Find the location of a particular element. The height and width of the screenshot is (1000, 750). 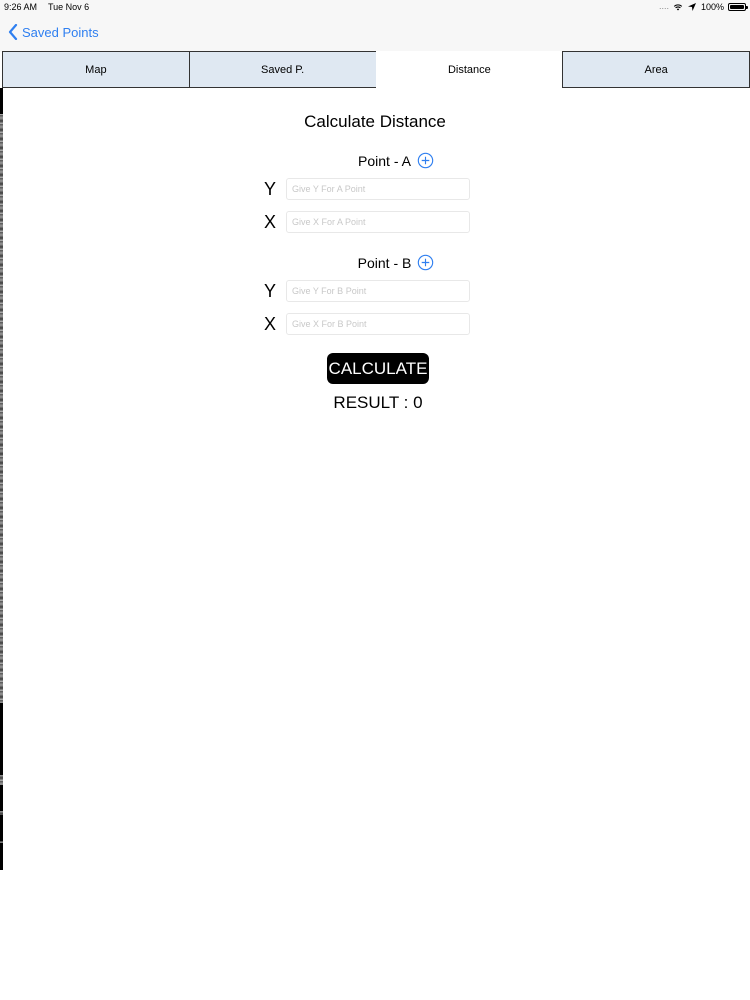

point-b-y-label: Y is located at coordinates (270, 290).